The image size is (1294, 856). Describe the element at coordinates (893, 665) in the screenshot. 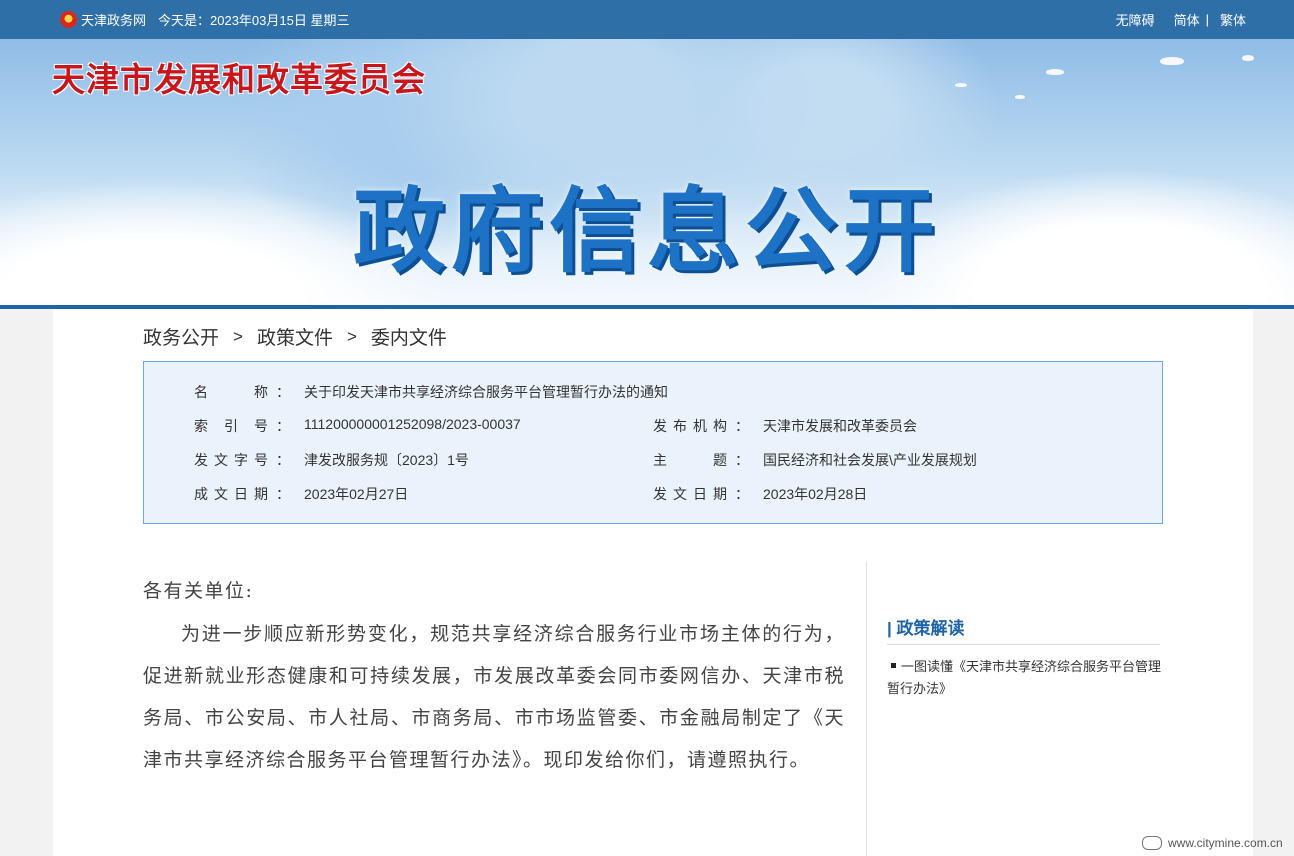

I see `bullet-icon` at that location.